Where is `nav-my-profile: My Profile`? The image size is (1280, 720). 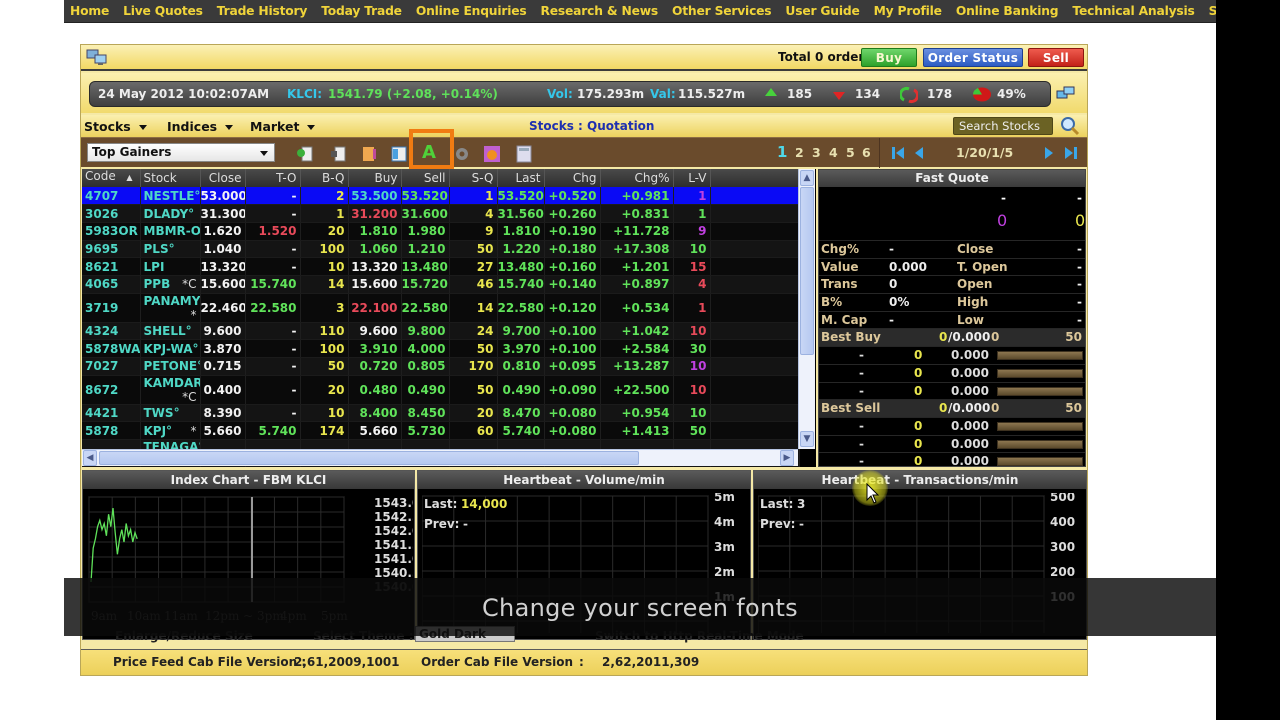 nav-my-profile: My Profile is located at coordinates (908, 11).